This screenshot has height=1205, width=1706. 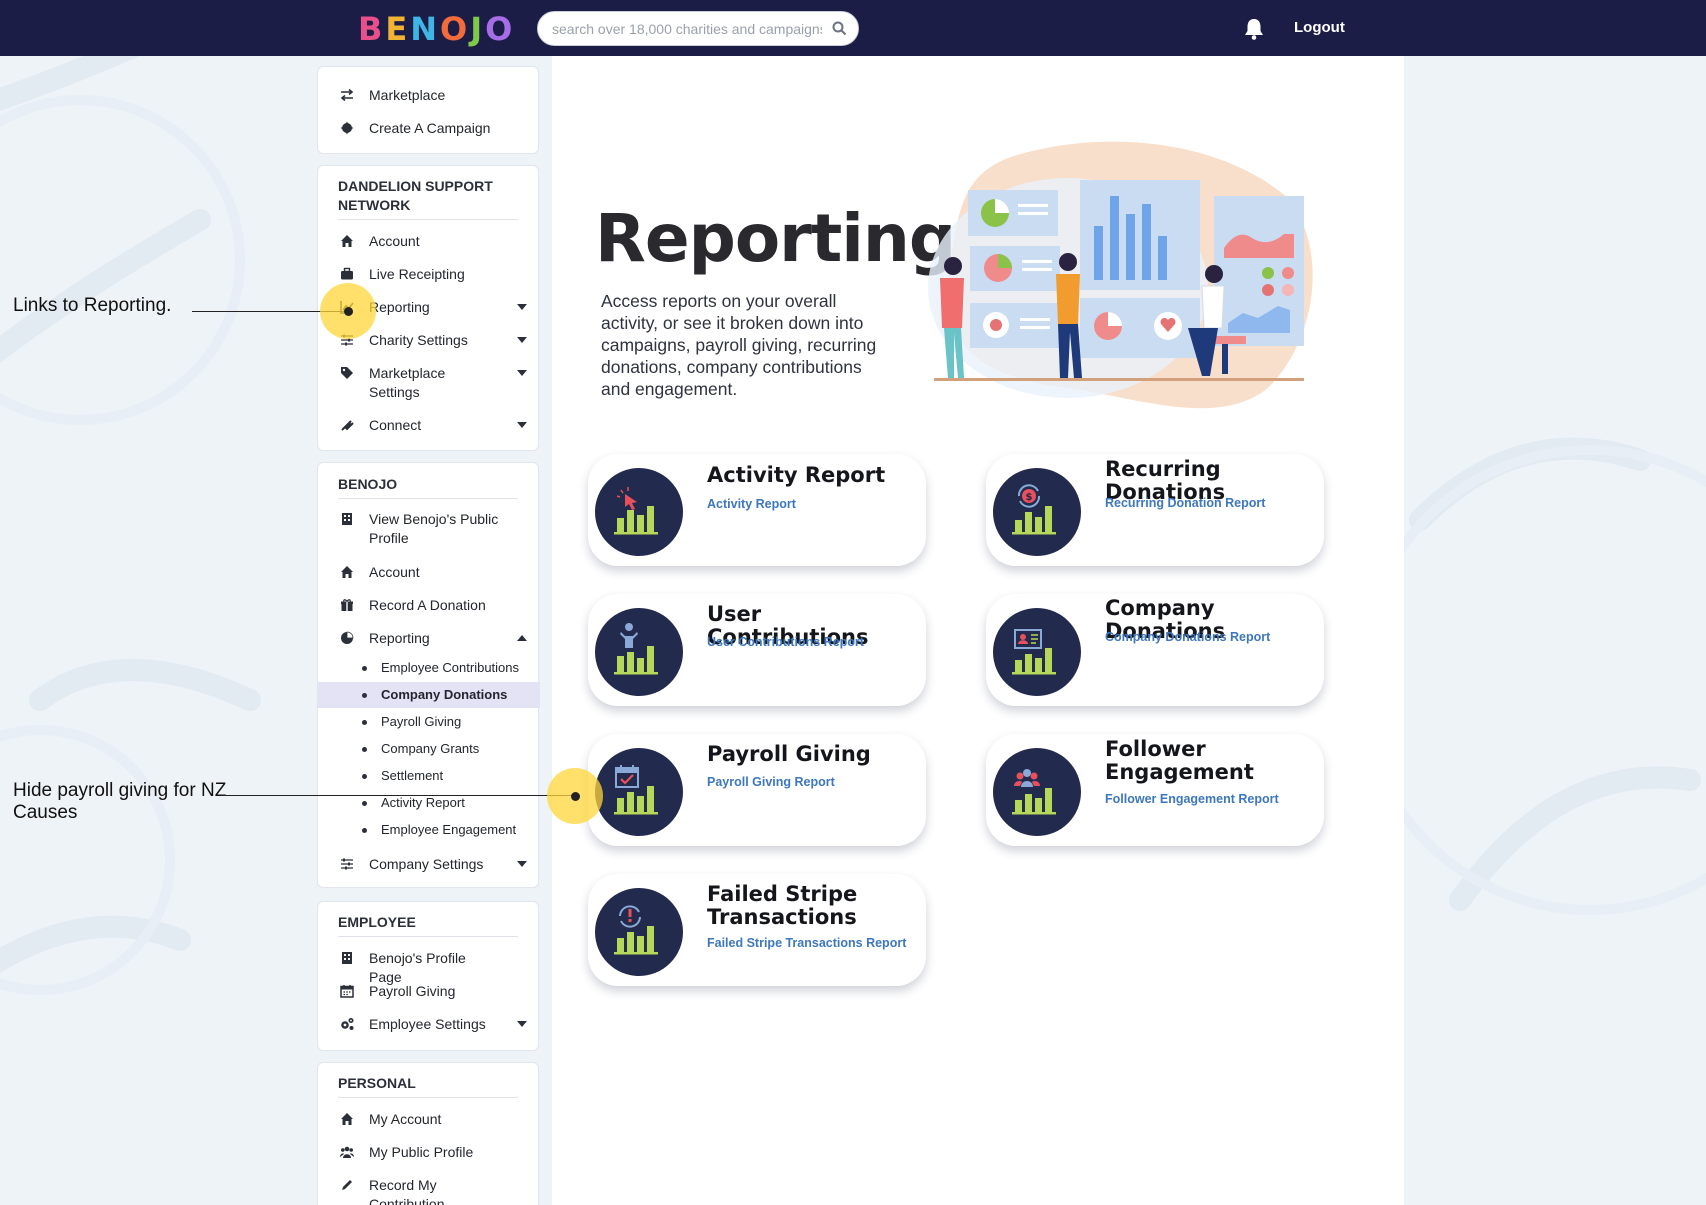 I want to click on exchange-icon, so click(x=347, y=95).